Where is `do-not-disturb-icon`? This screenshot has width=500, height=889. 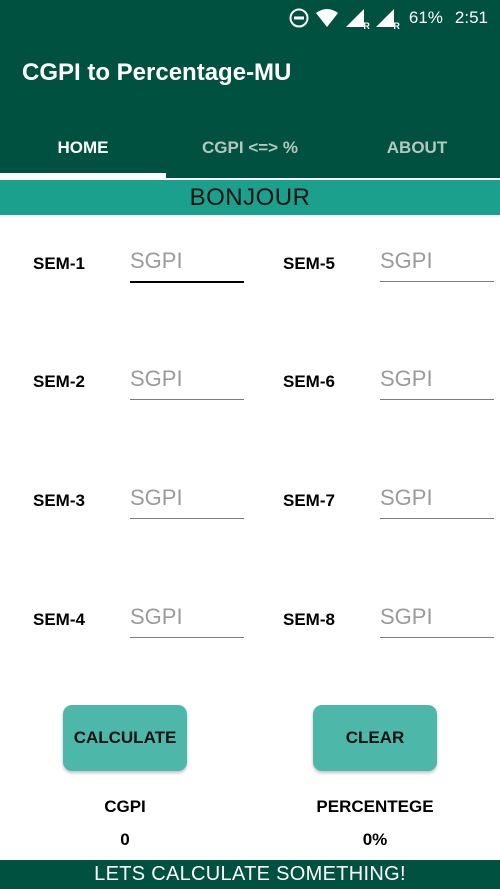 do-not-disturb-icon is located at coordinates (299, 18).